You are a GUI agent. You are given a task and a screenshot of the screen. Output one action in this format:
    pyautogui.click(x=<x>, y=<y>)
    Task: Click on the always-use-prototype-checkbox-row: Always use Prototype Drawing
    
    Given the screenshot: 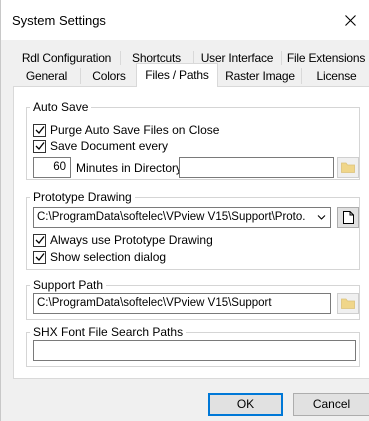 What is the action you would take?
    pyautogui.click(x=123, y=240)
    